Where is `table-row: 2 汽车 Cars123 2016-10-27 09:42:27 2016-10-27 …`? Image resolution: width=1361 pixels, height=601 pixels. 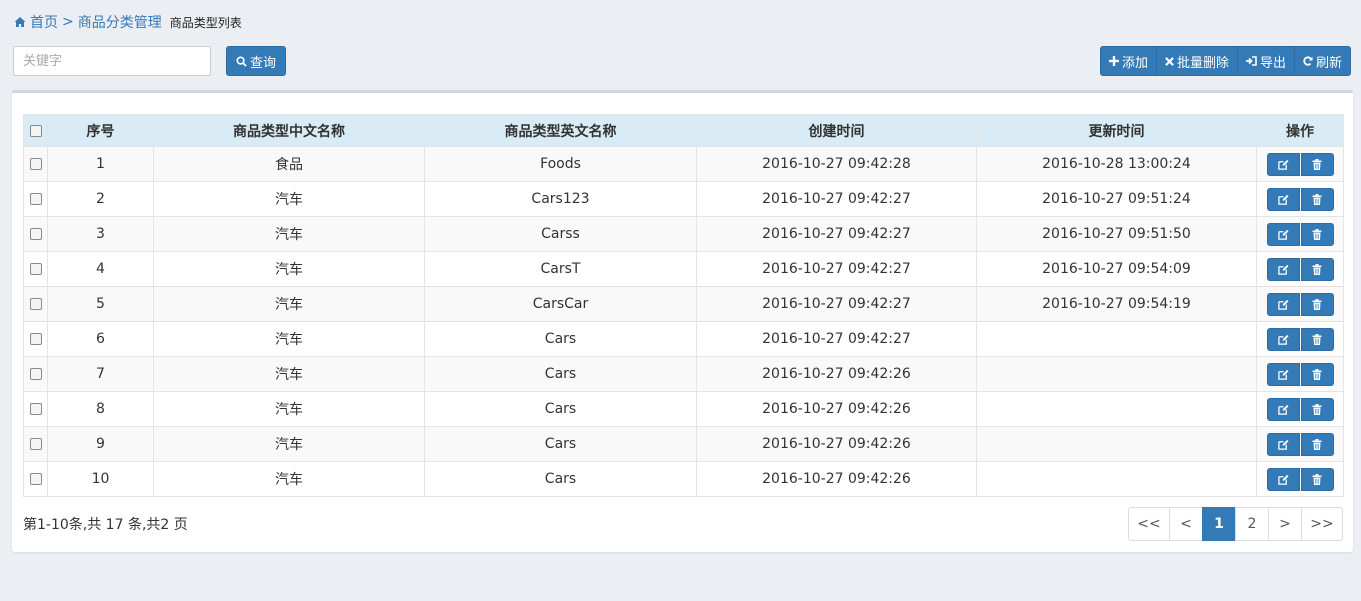
table-row: 2 汽车 Cars123 2016-10-27 09:42:27 2016-10-27 … is located at coordinates (683, 199).